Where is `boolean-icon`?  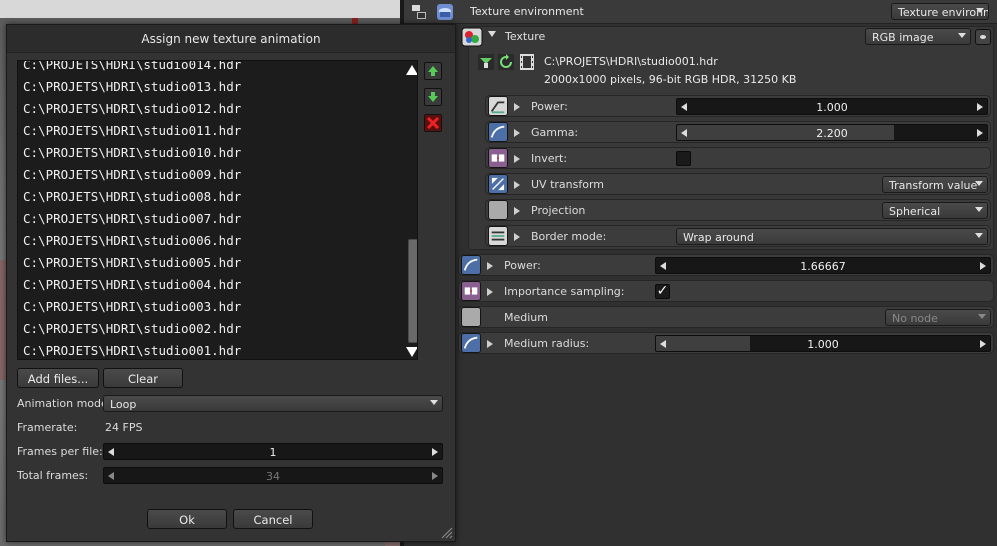 boolean-icon is located at coordinates (498, 158).